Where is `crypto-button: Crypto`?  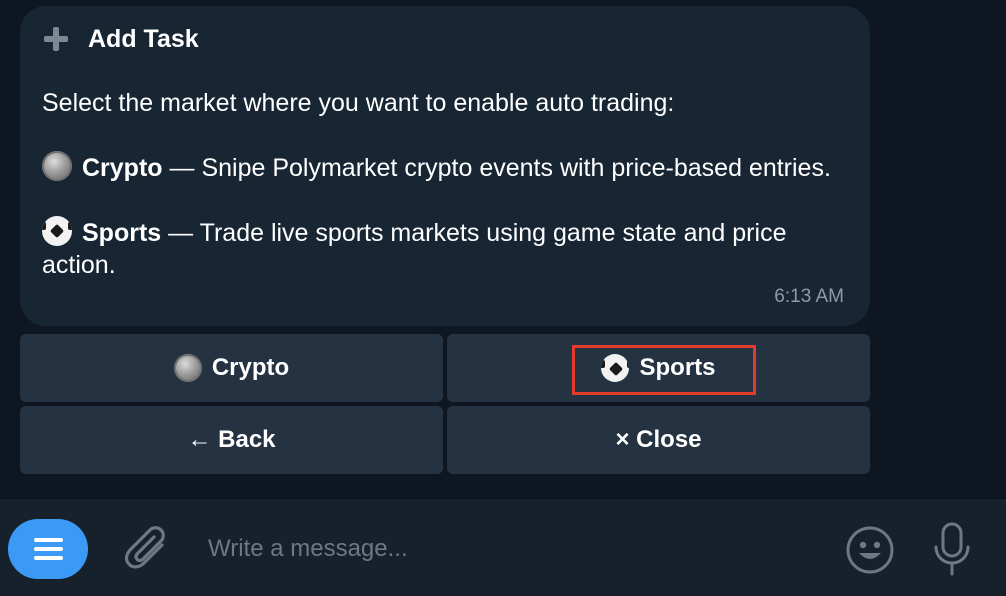
crypto-button: Crypto is located at coordinates (231, 368).